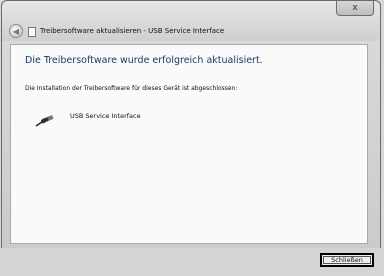 This screenshot has height=276, width=384. I want to click on usb-plug-icon, so click(44, 121).